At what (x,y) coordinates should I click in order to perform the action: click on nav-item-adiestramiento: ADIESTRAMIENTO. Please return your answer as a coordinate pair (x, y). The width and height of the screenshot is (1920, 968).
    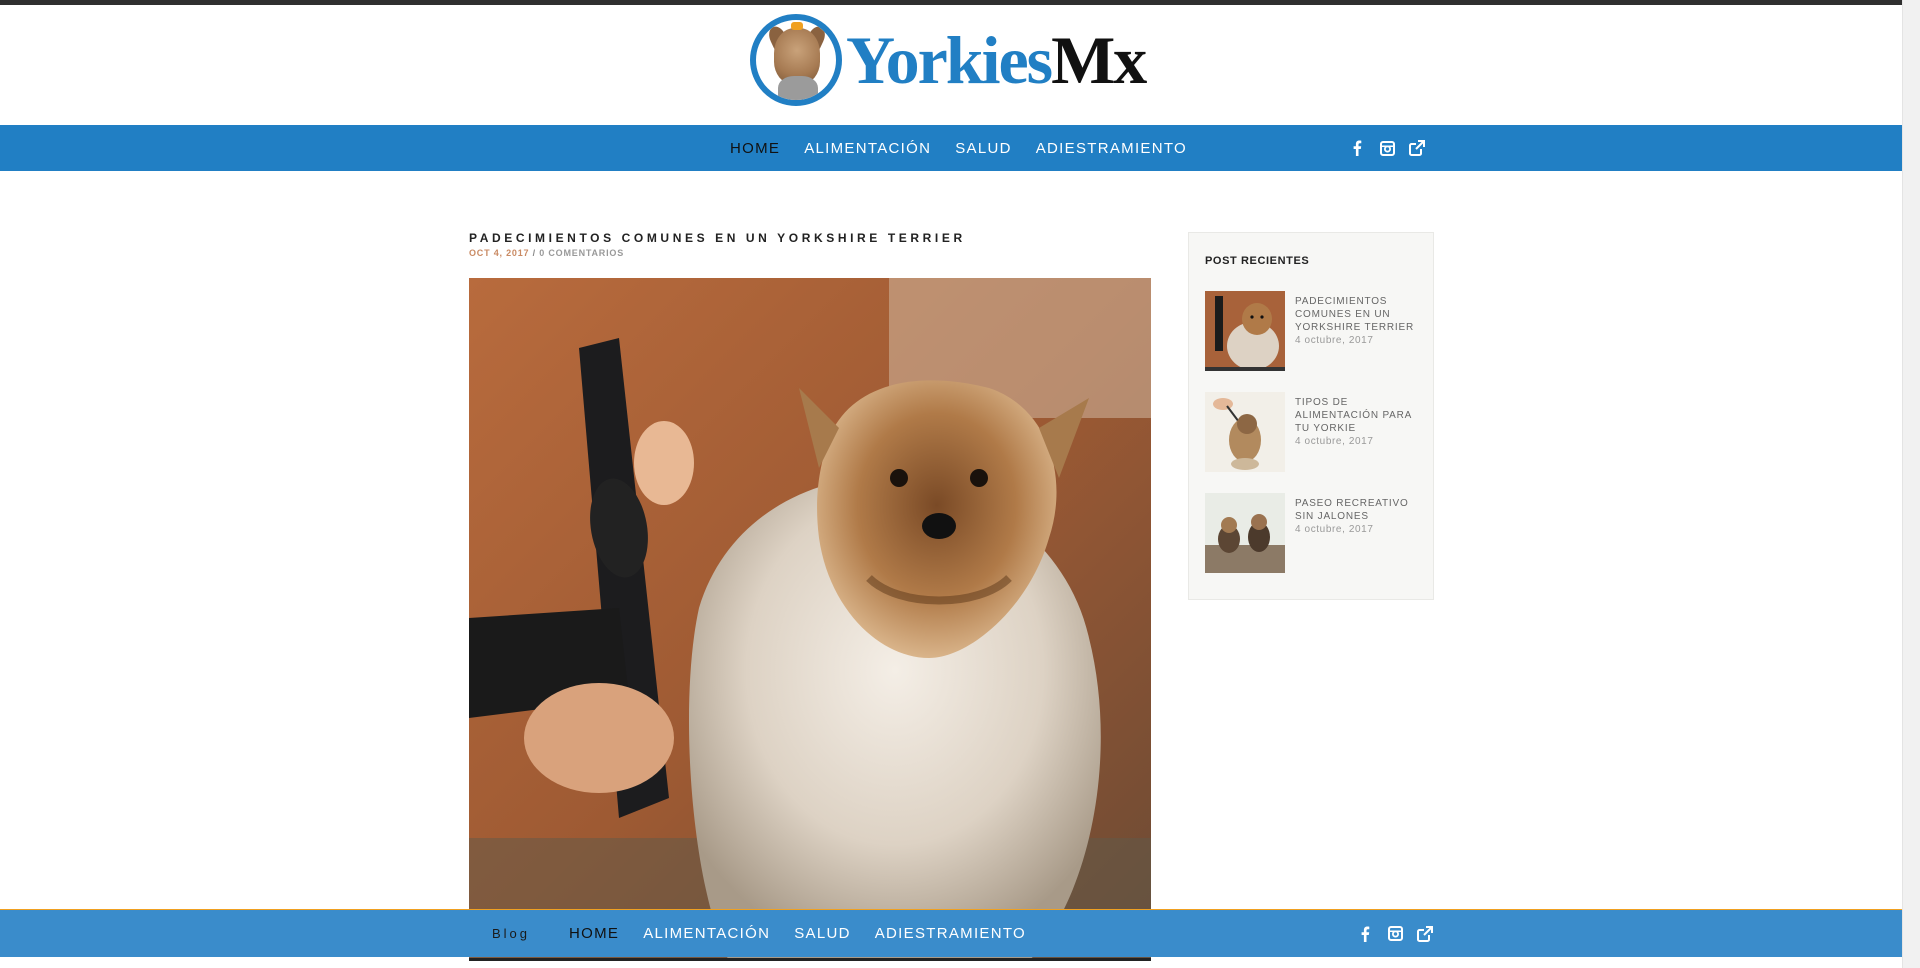
    Looking at the image, I should click on (1111, 148).